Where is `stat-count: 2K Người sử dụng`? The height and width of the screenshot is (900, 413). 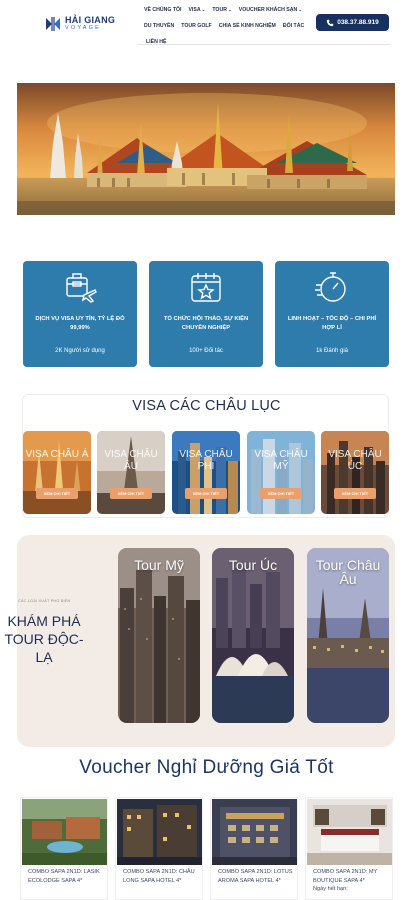 stat-count: 2K Người sử dụng is located at coordinates (80, 351).